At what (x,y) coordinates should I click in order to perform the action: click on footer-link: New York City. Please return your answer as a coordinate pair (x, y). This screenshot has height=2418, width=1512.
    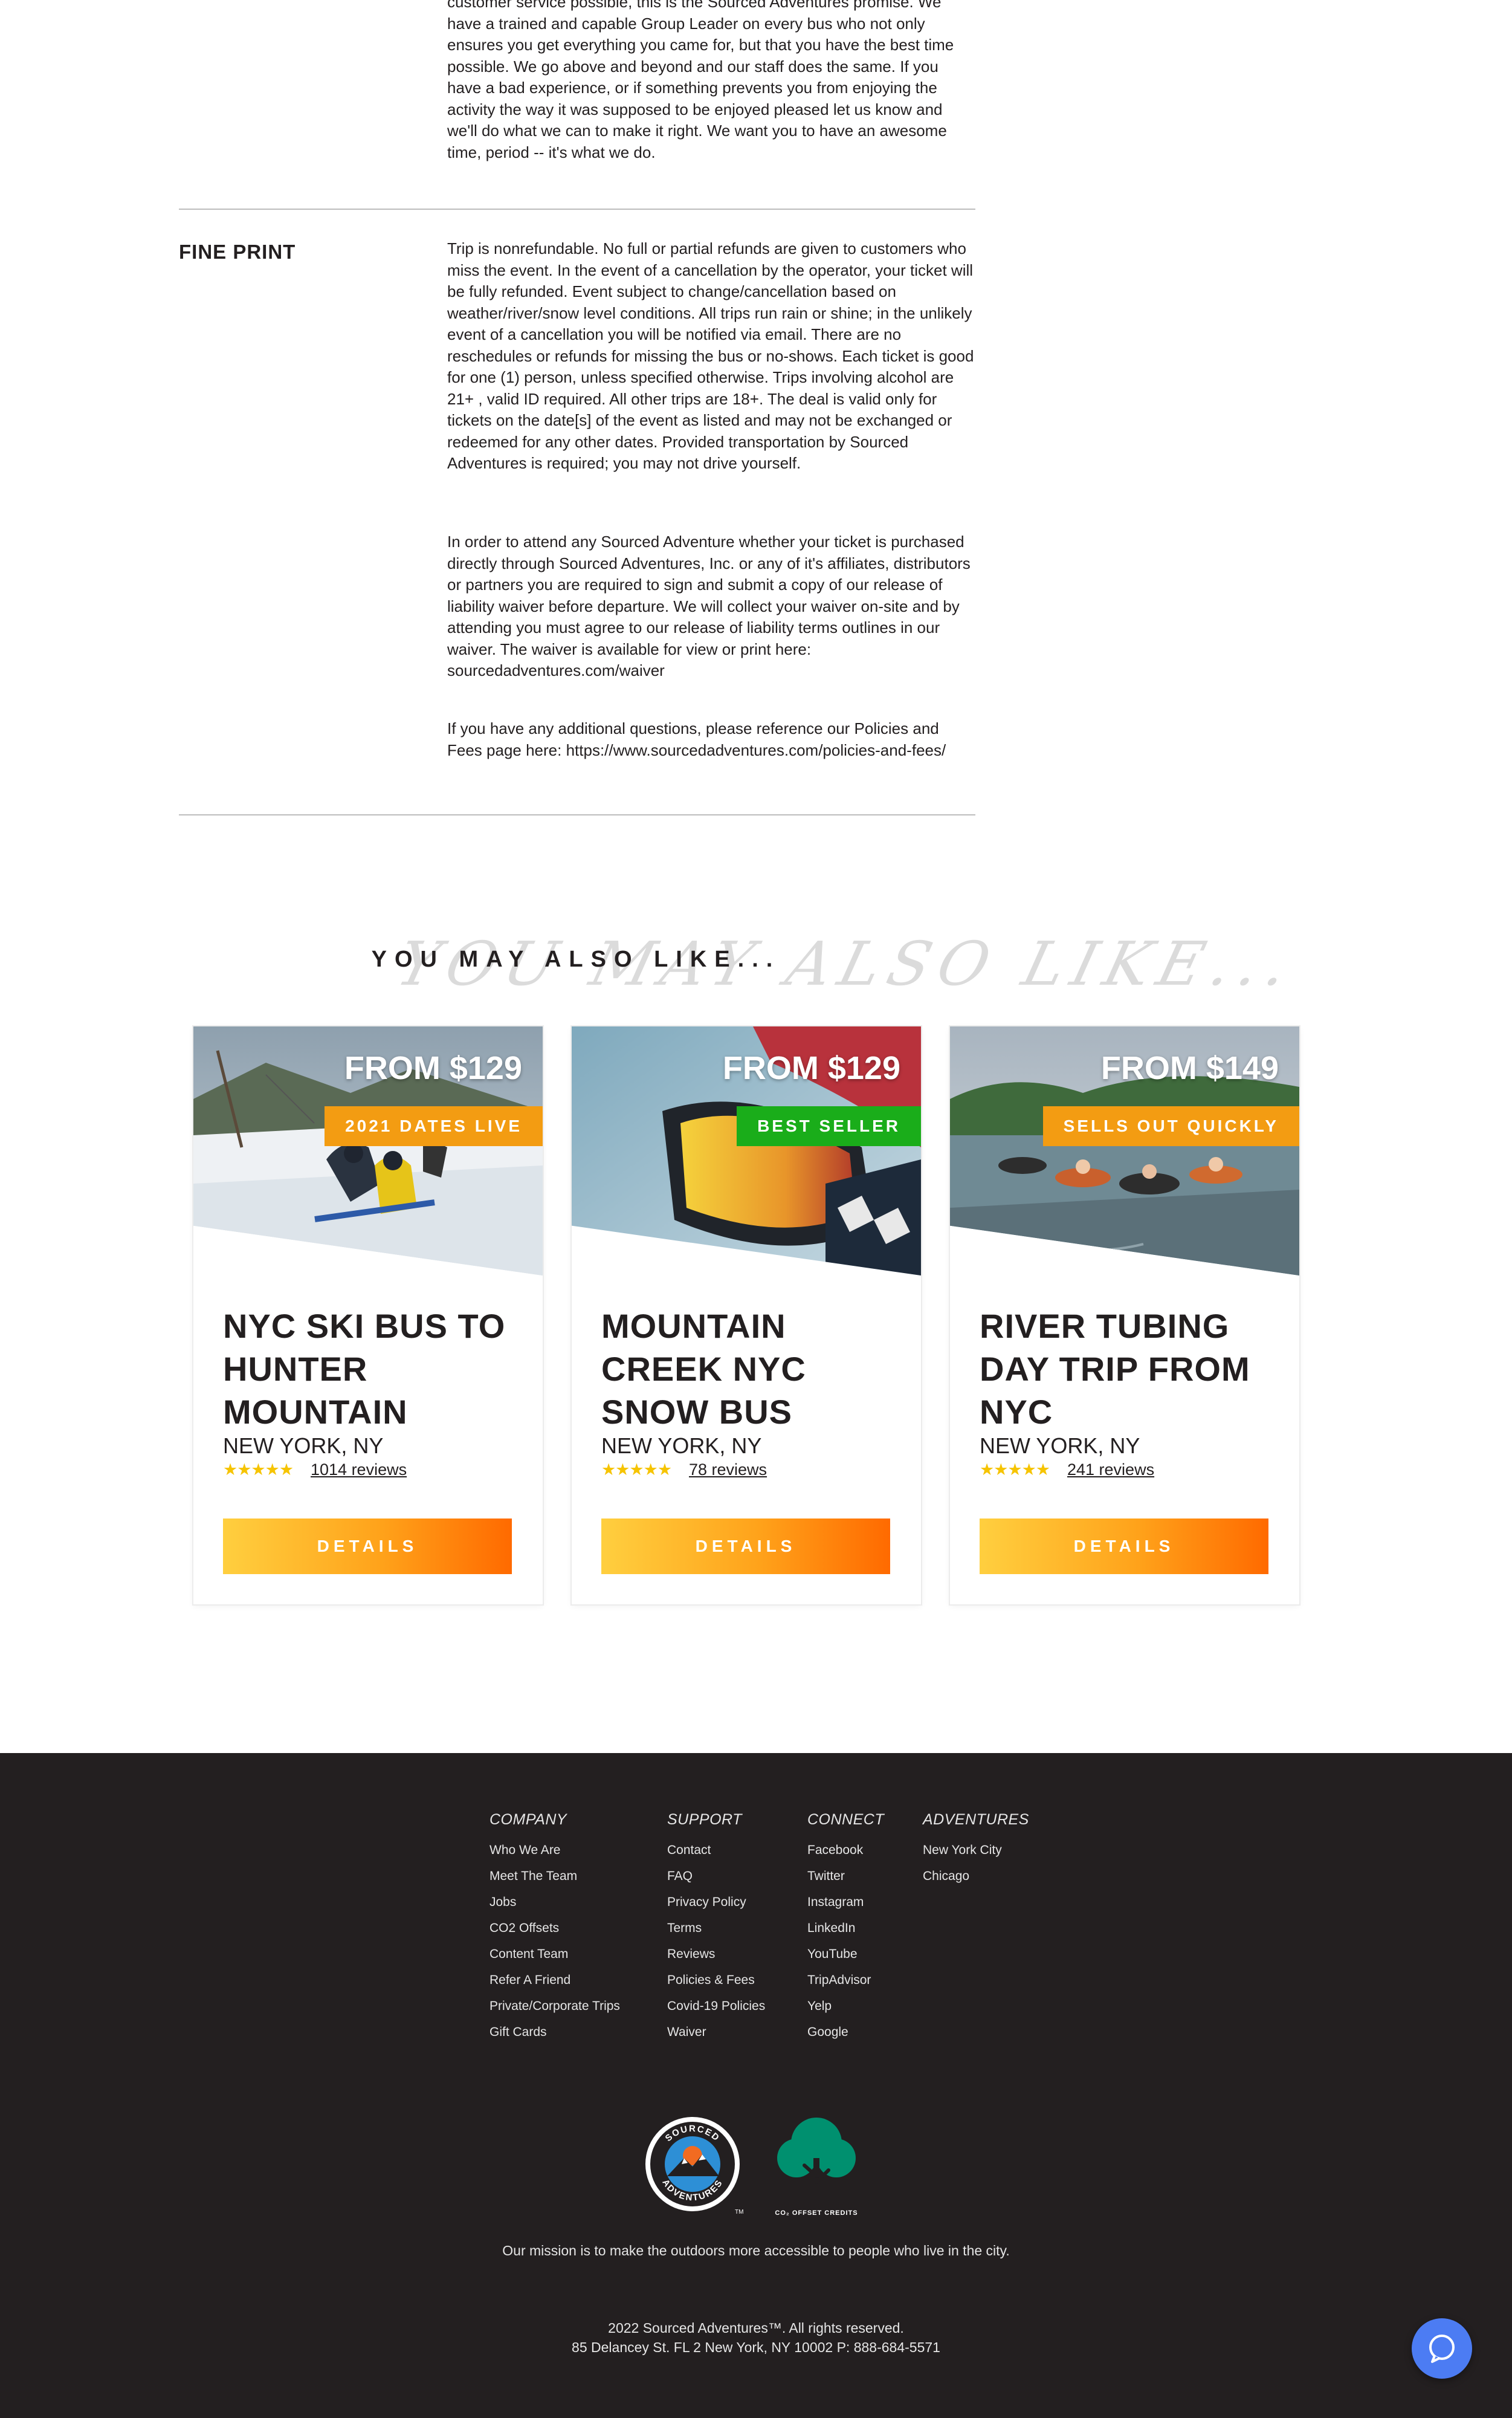
    Looking at the image, I should click on (976, 1850).